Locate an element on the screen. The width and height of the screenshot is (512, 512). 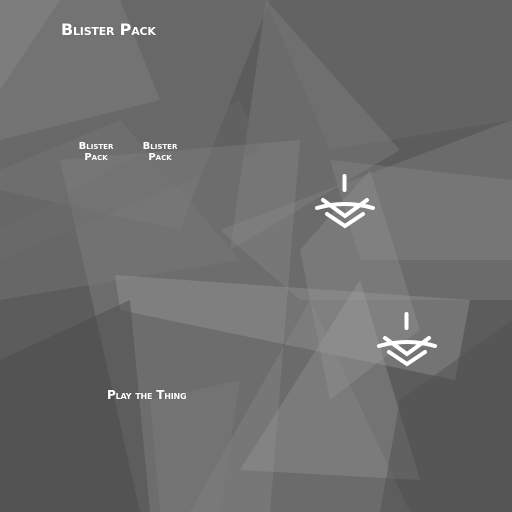
blister-pack-button-2: Blister Pack is located at coordinates (160, 152).